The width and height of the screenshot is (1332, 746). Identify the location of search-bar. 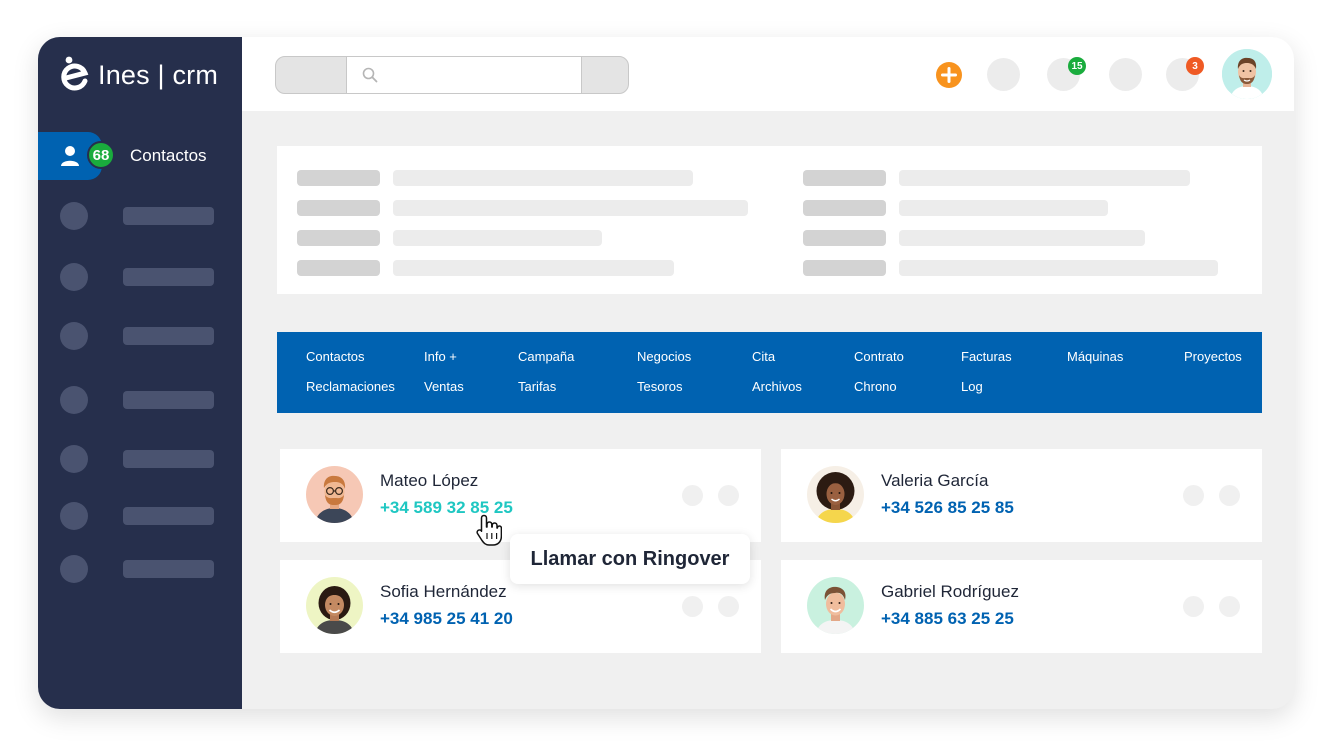
(452, 75).